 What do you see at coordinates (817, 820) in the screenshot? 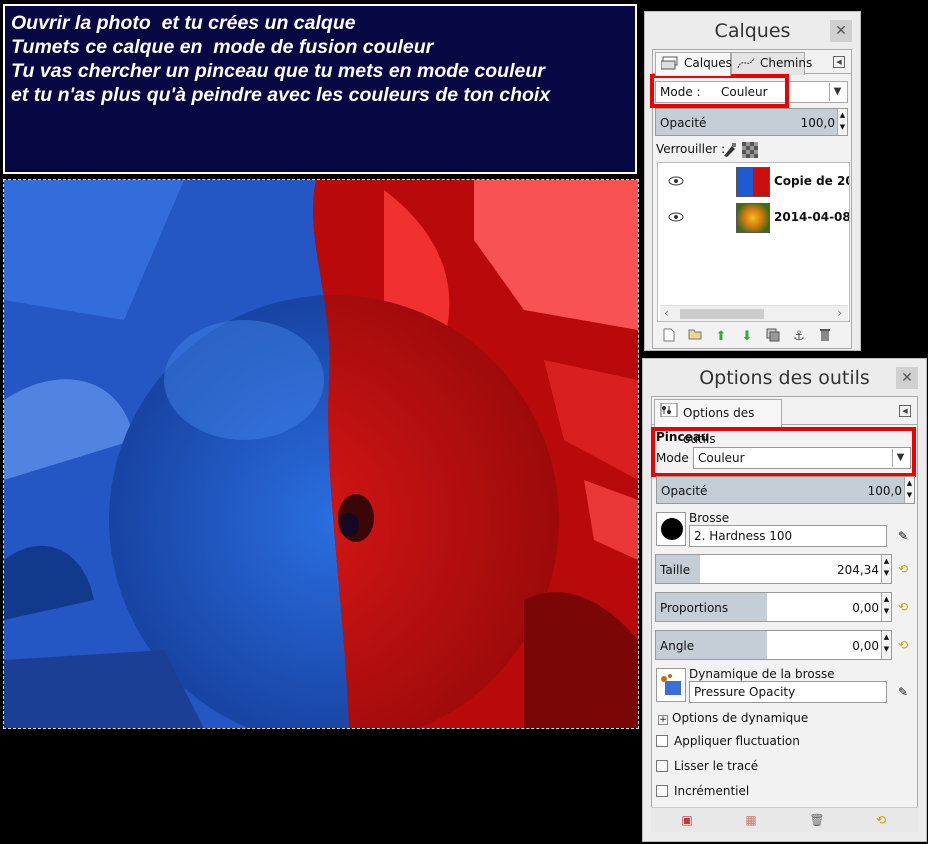
I see `delete-options-icon: 🗑` at bounding box center [817, 820].